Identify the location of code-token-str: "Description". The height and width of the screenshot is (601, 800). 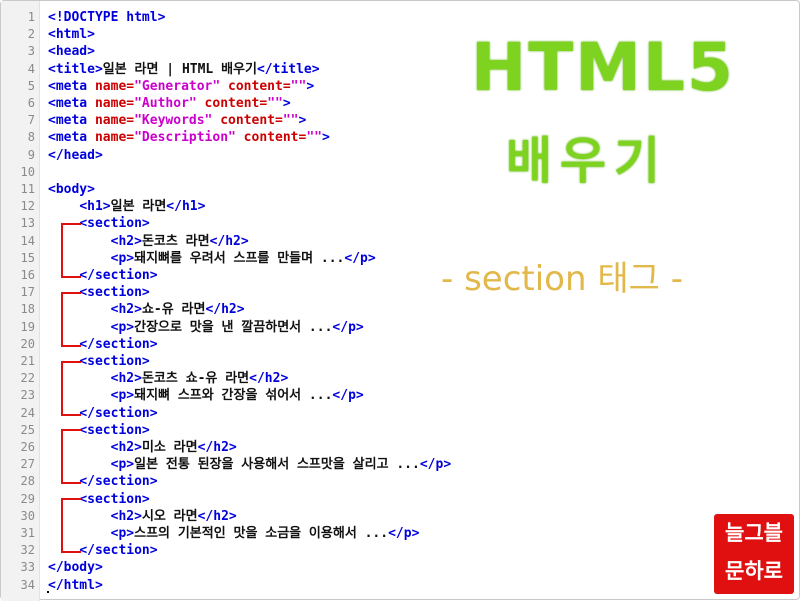
(185, 138).